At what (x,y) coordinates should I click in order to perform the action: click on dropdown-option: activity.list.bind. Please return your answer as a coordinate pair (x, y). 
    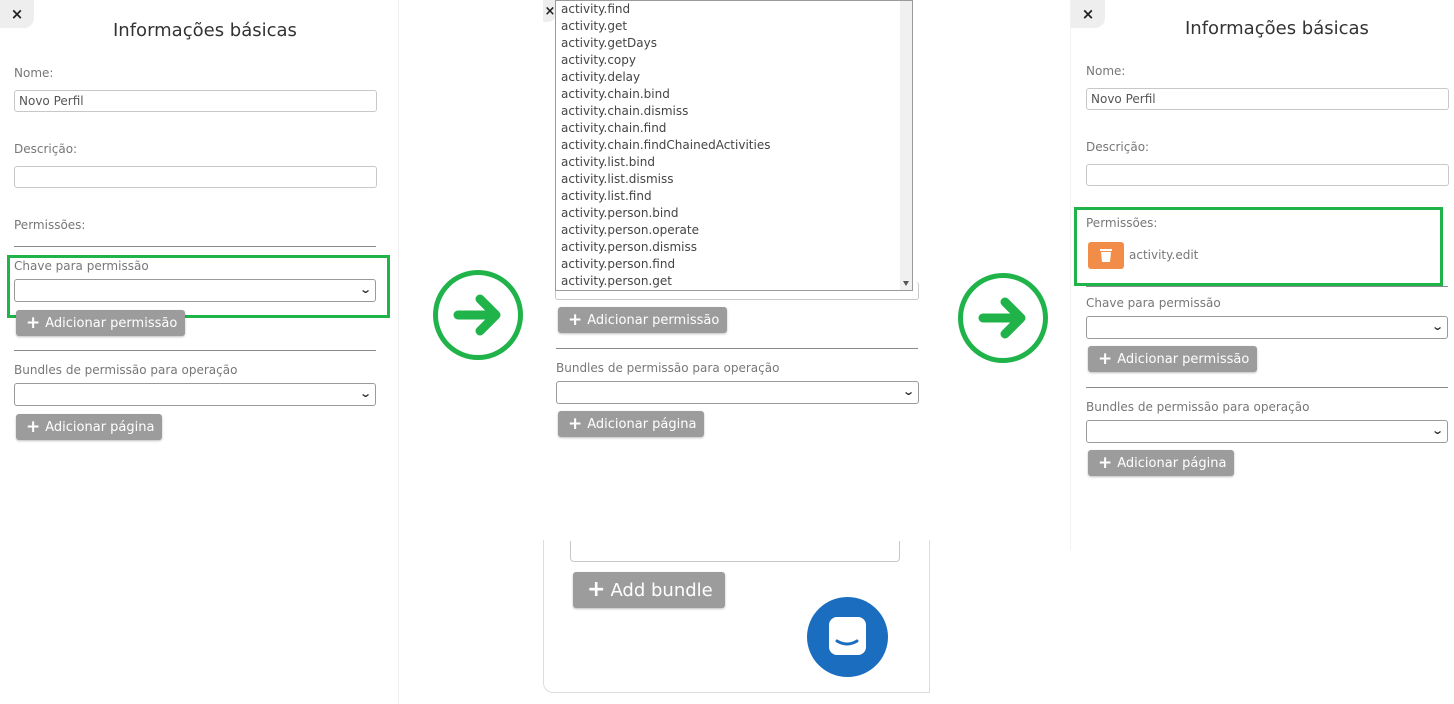
    Looking at the image, I should click on (734, 162).